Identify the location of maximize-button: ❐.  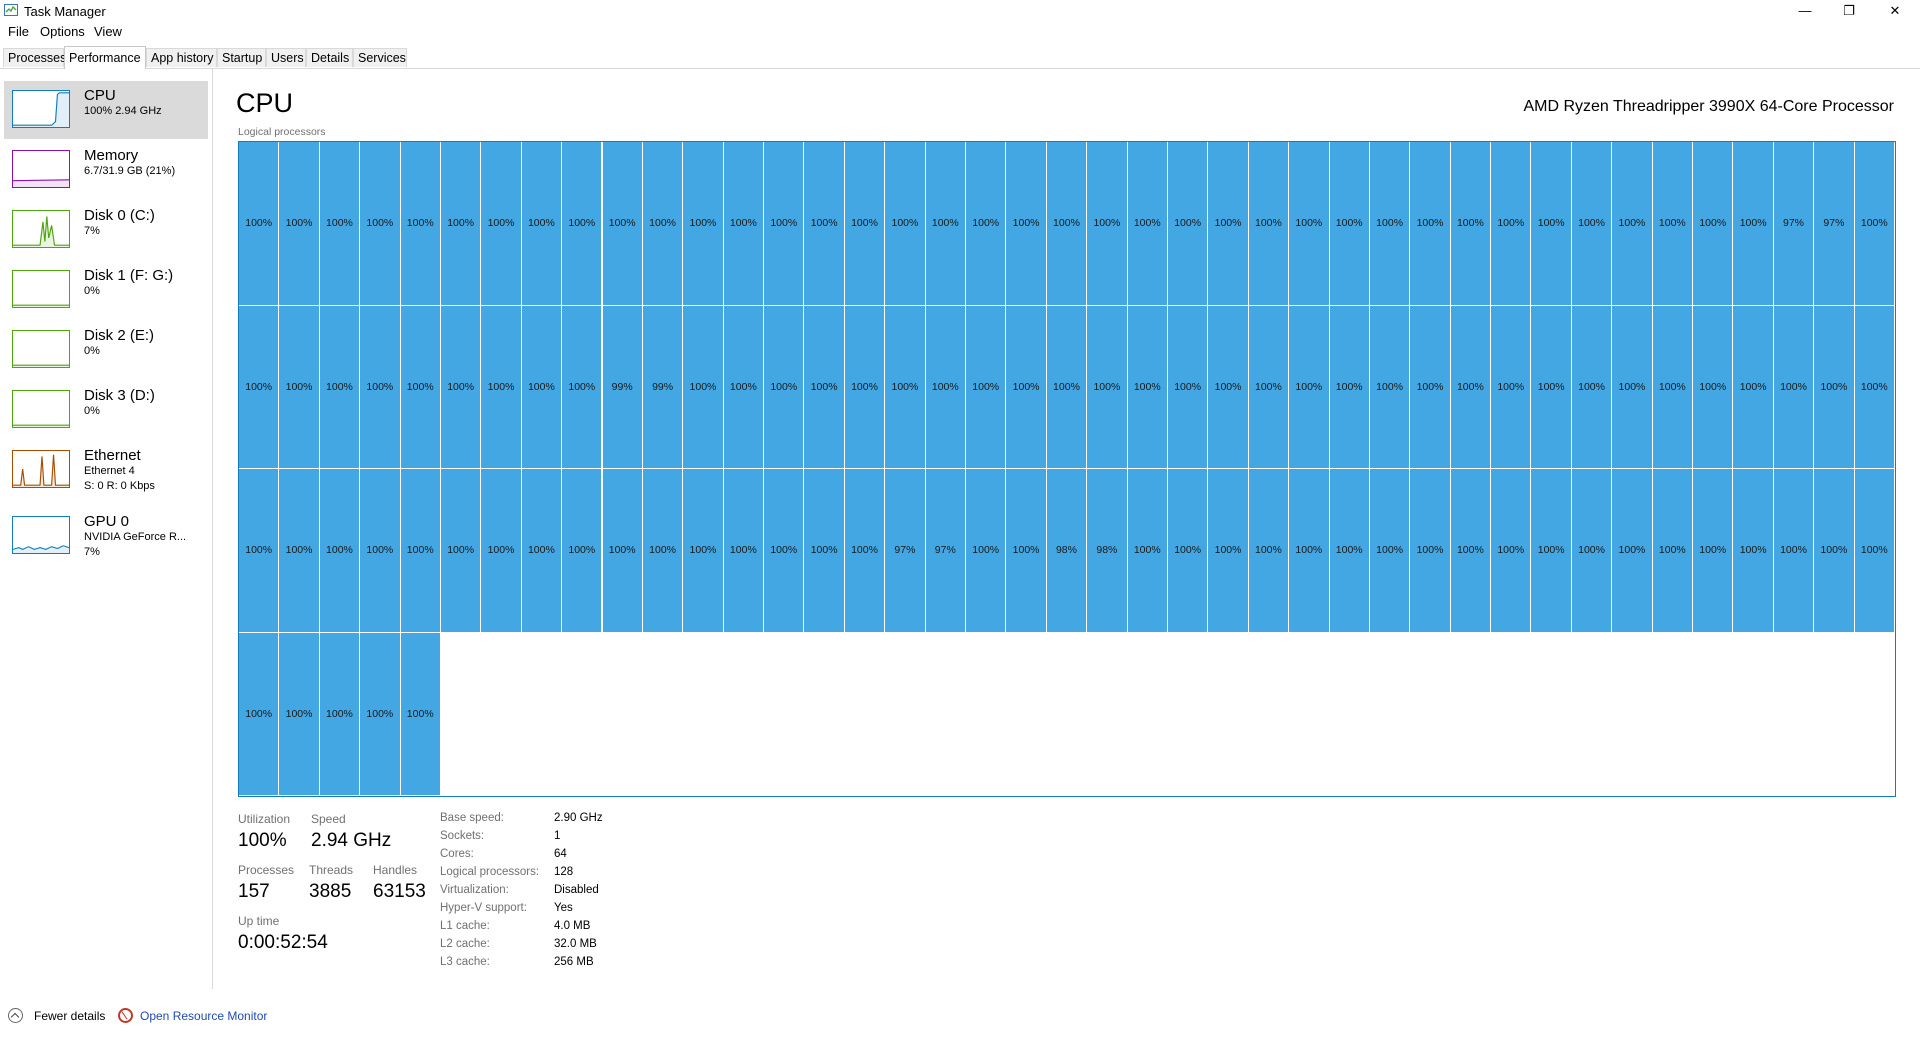
(1849, 11).